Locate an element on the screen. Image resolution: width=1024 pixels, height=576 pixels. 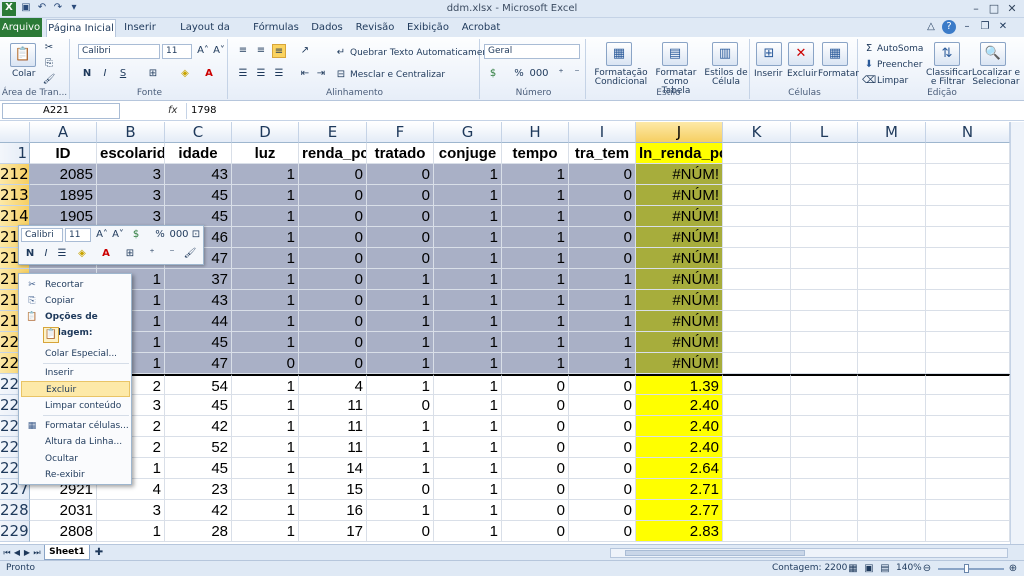
new-sheet-icon: ✚ is located at coordinates (99, 553).